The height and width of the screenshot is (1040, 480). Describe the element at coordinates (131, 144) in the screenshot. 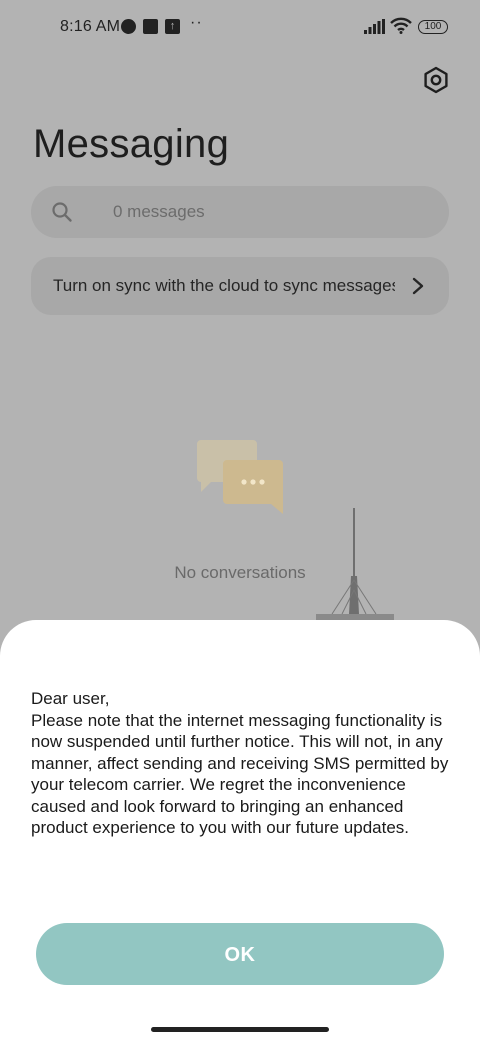

I see `page-title: Messaging` at that location.